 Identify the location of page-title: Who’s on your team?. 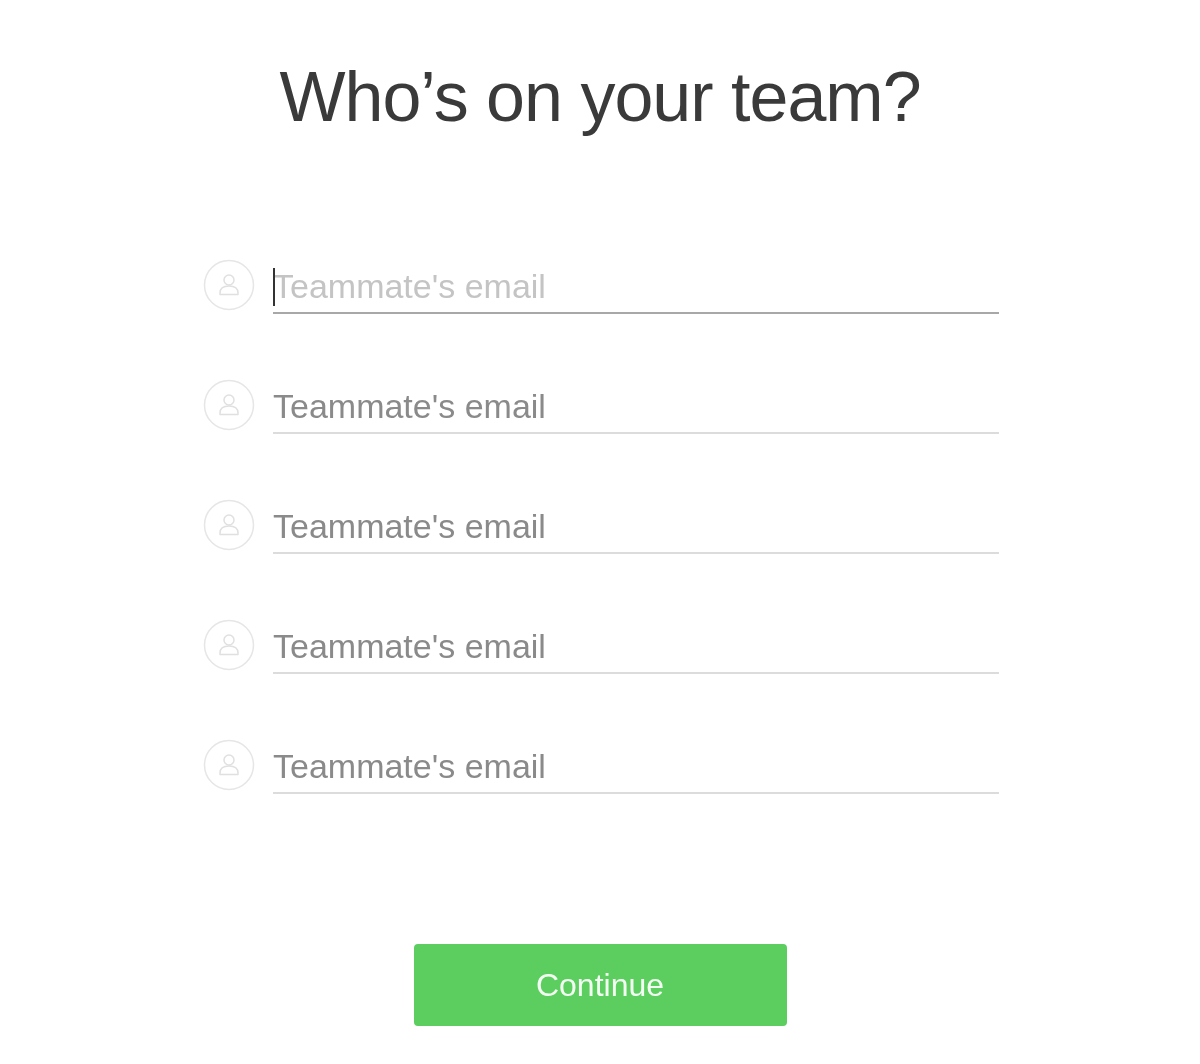
(600, 97).